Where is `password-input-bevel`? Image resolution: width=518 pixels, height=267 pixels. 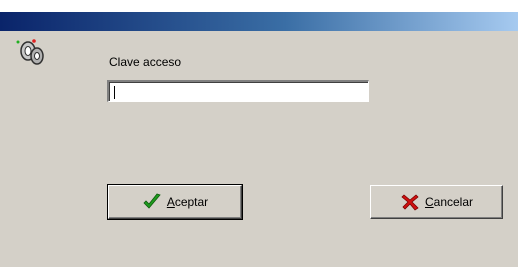 password-input-bevel is located at coordinates (238, 91).